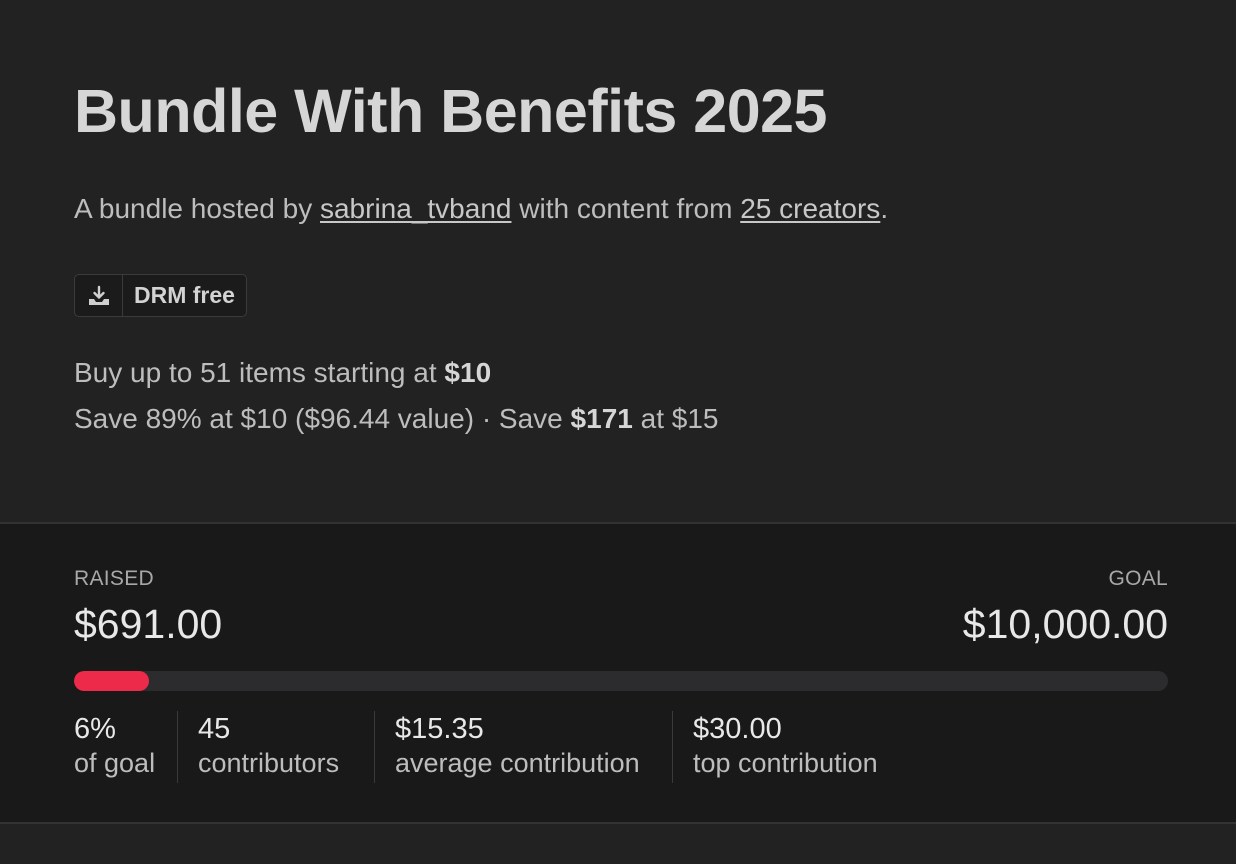 Image resolution: width=1236 pixels, height=864 pixels. I want to click on host-link: sabrina_tvband, so click(415, 208).